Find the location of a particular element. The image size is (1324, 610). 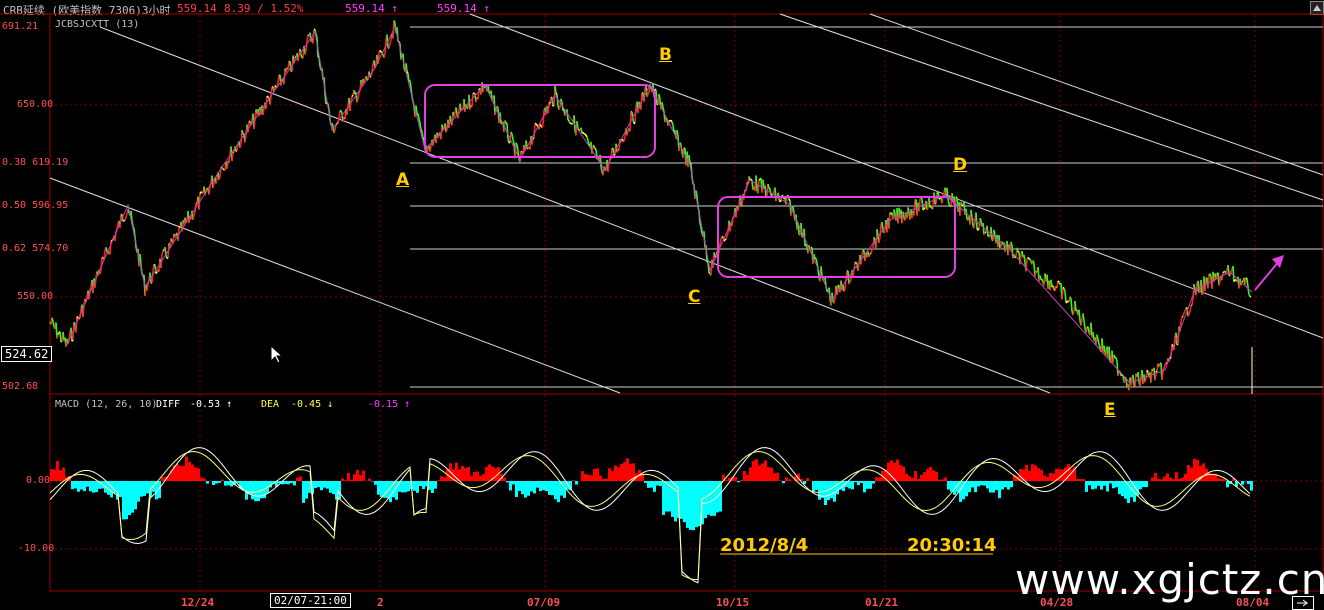

macd-axis-minus10: -10.00 is located at coordinates (36, 548).